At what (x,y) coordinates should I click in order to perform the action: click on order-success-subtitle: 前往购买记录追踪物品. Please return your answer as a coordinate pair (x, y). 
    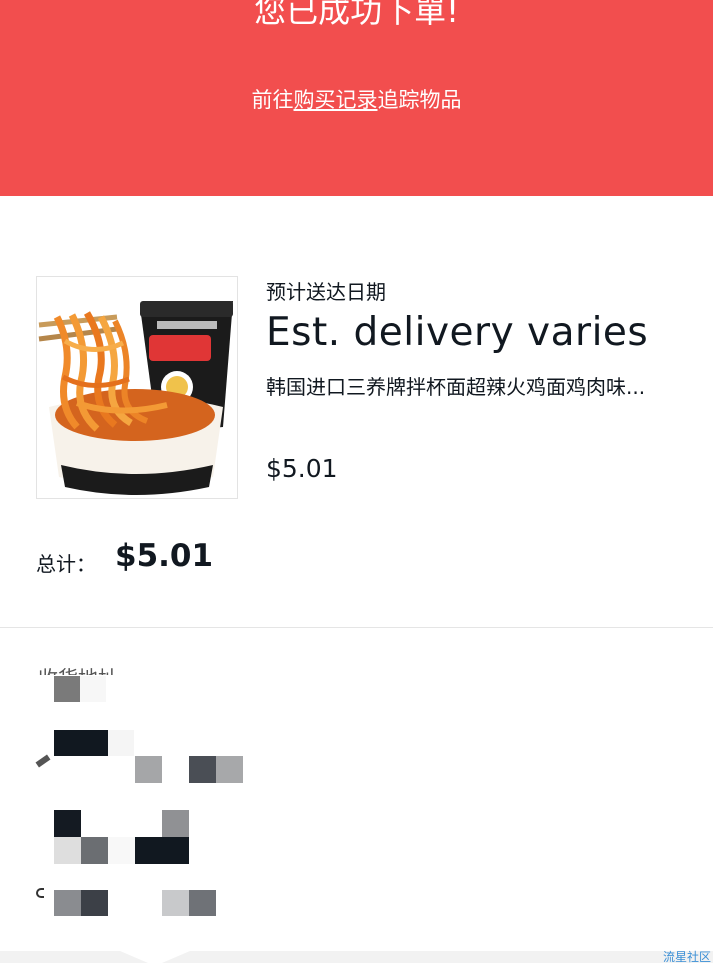
    Looking at the image, I should click on (356, 99).